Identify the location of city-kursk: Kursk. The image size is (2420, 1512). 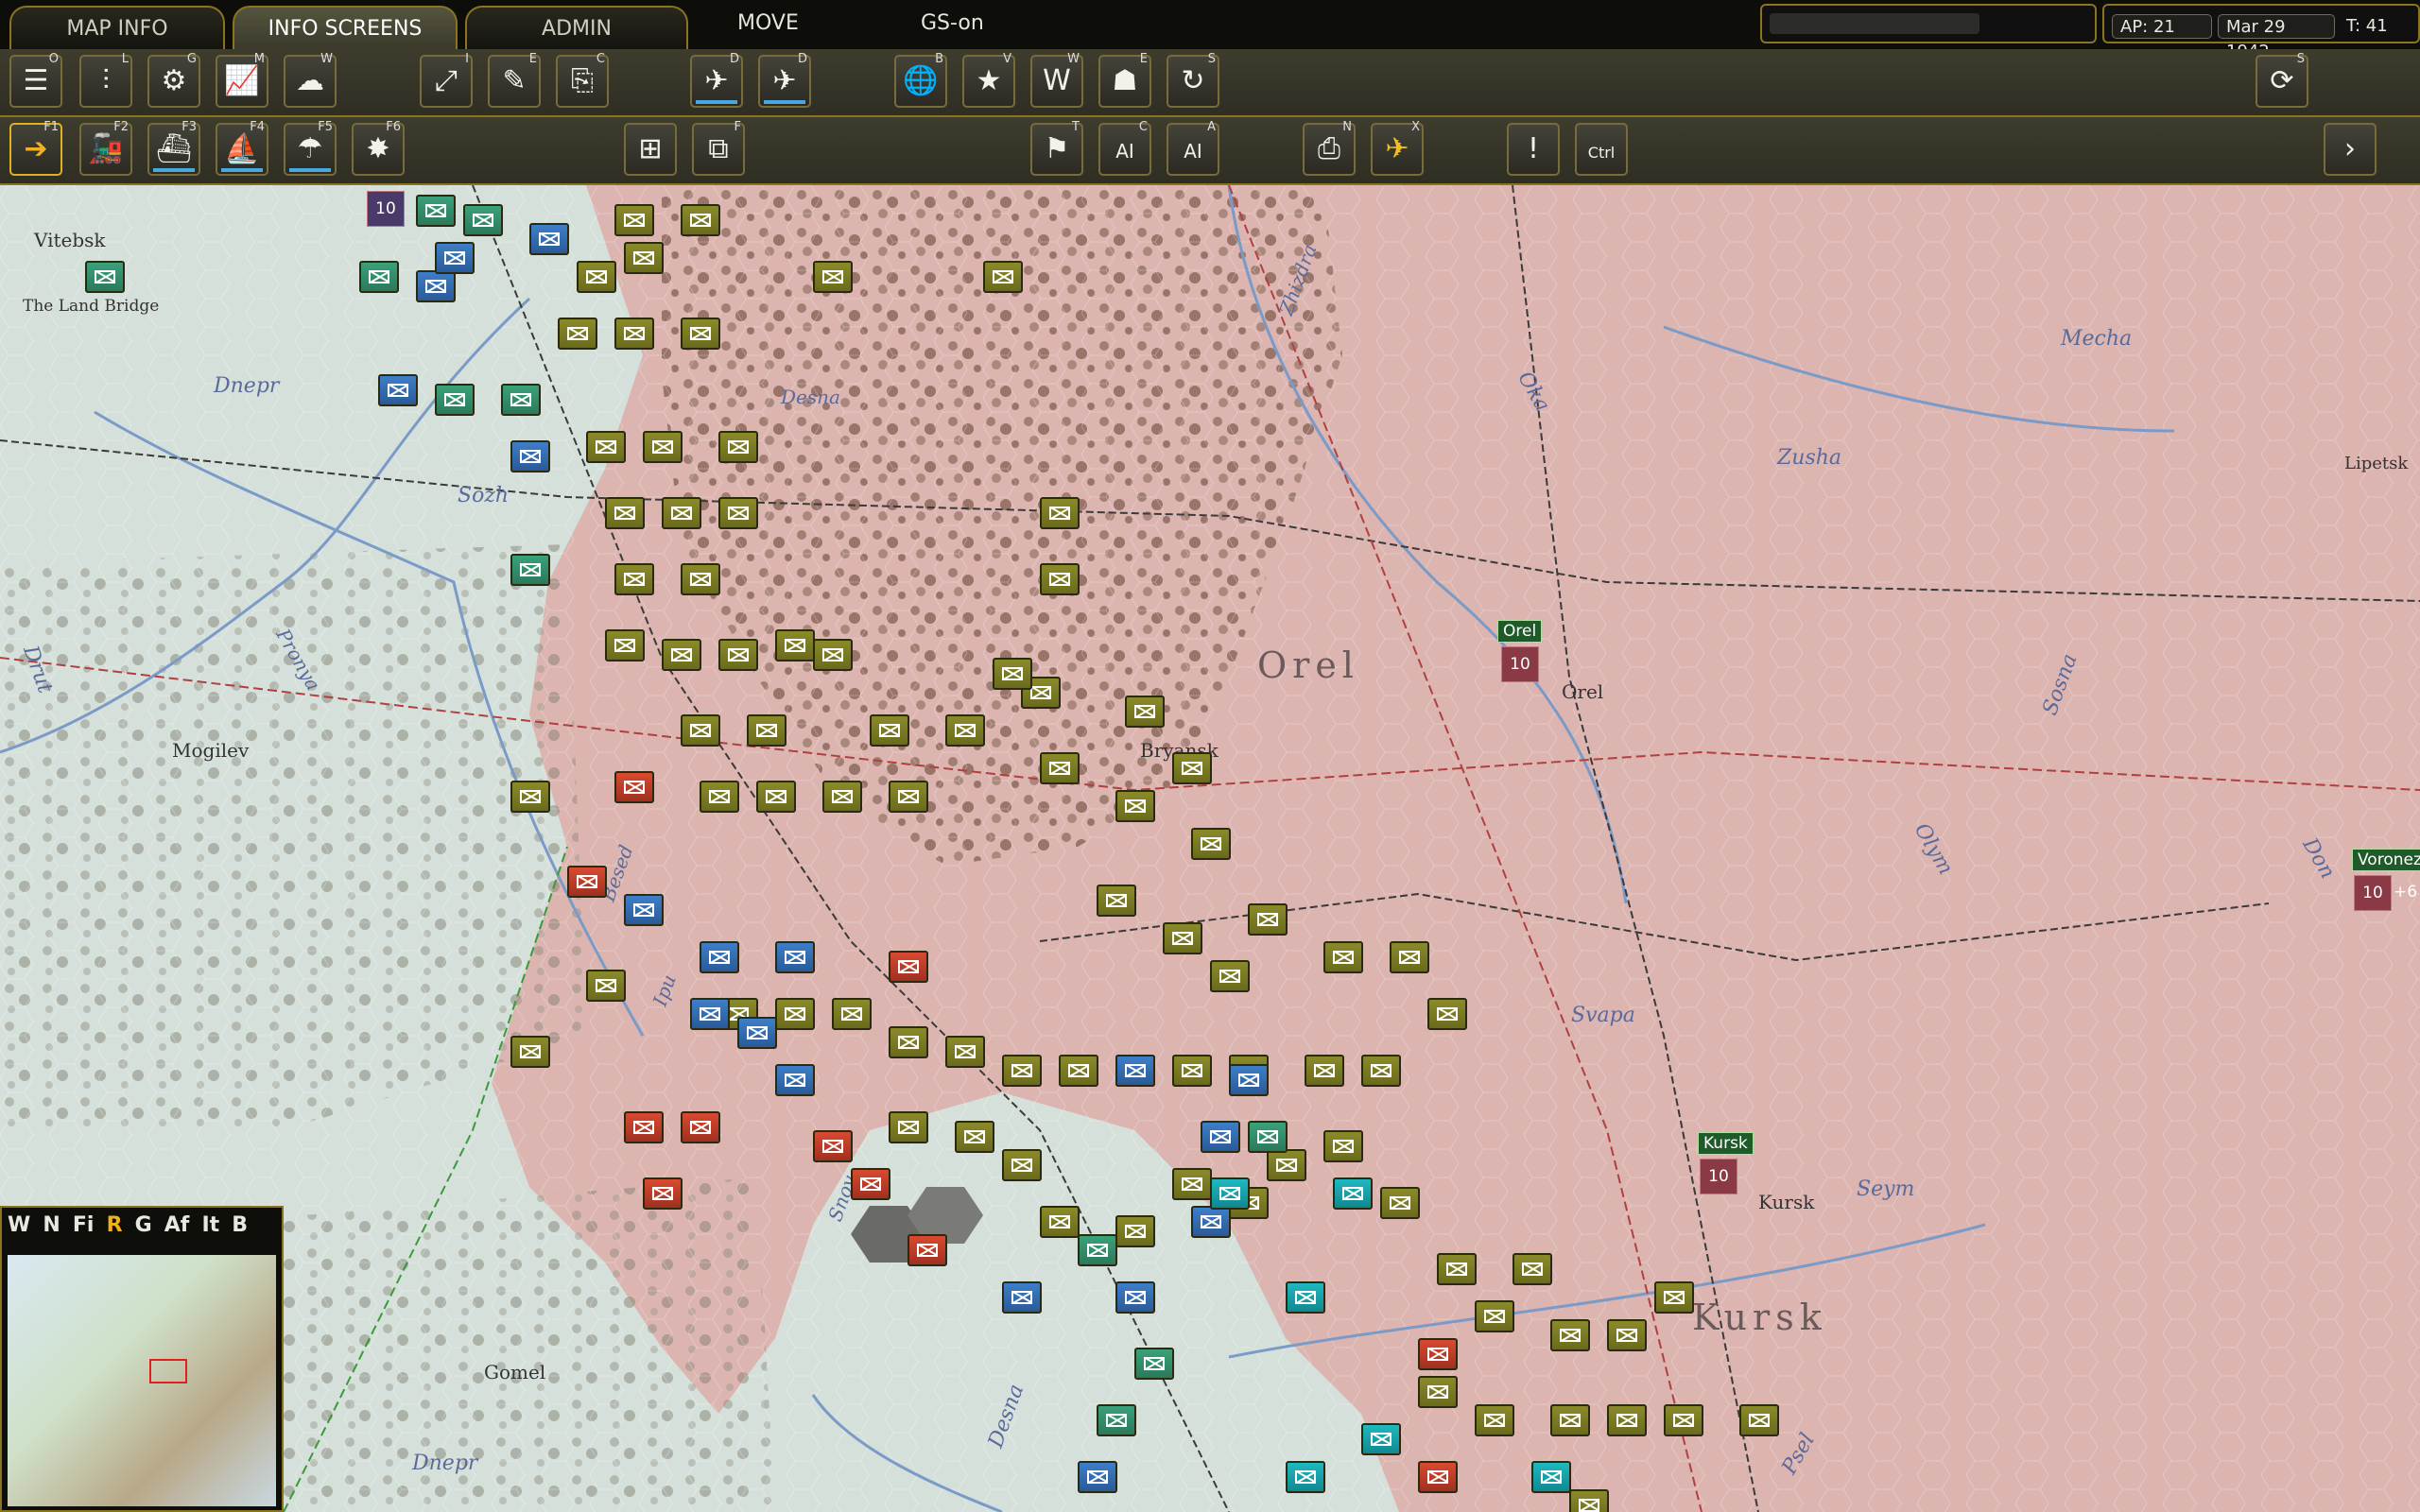
(1786, 1202).